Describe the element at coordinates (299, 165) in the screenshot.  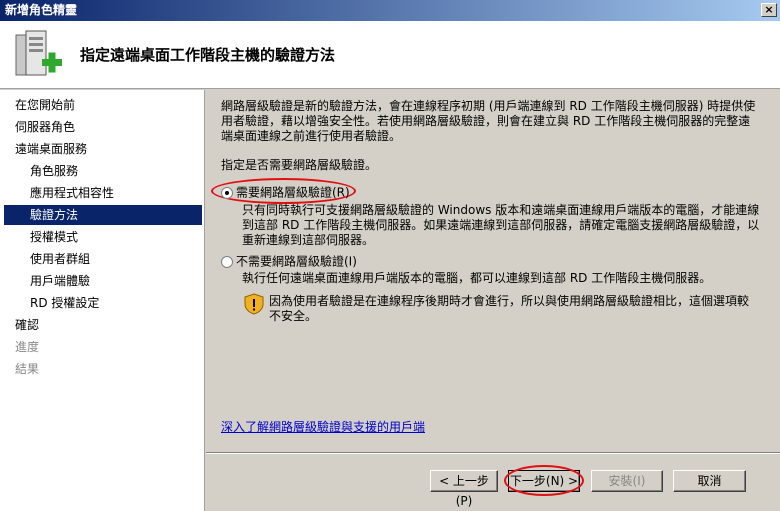
I see `question-text: 指定是否需要網路層級驗證。` at that location.